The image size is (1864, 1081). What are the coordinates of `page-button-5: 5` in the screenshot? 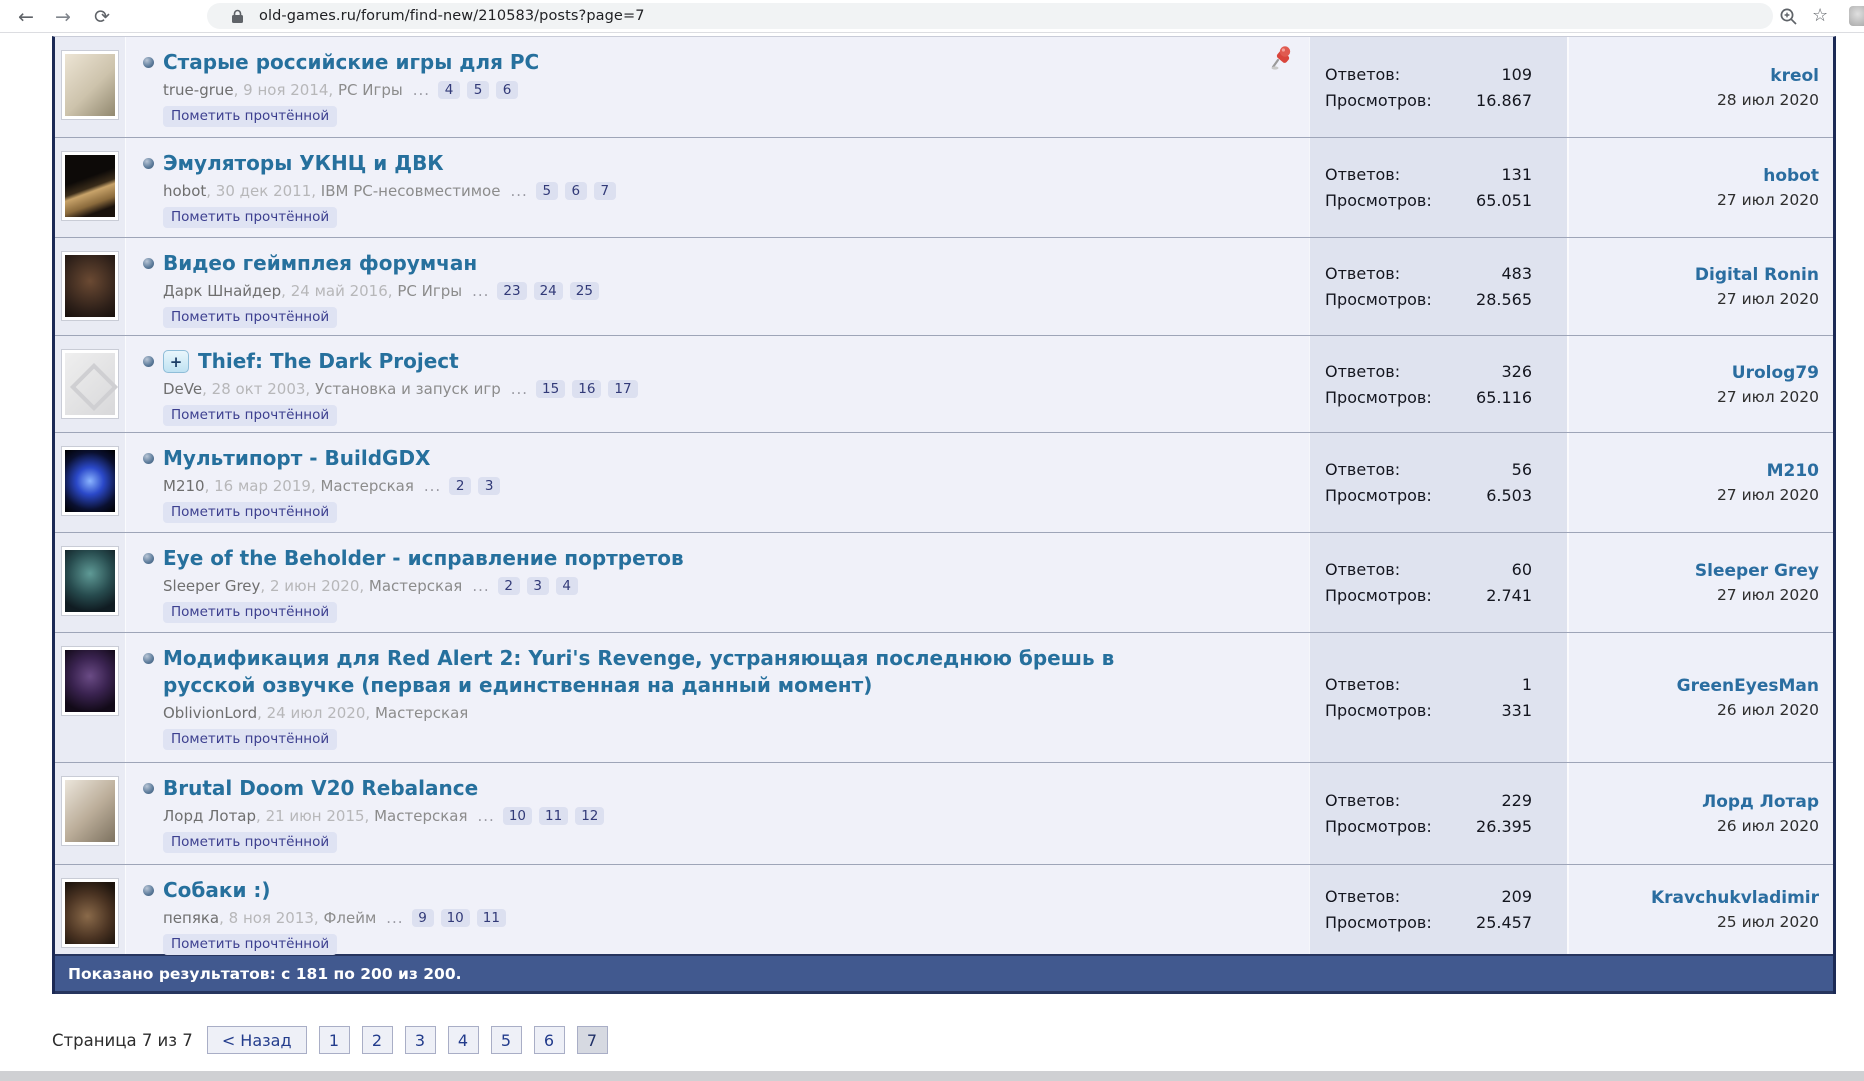 It's located at (506, 1040).